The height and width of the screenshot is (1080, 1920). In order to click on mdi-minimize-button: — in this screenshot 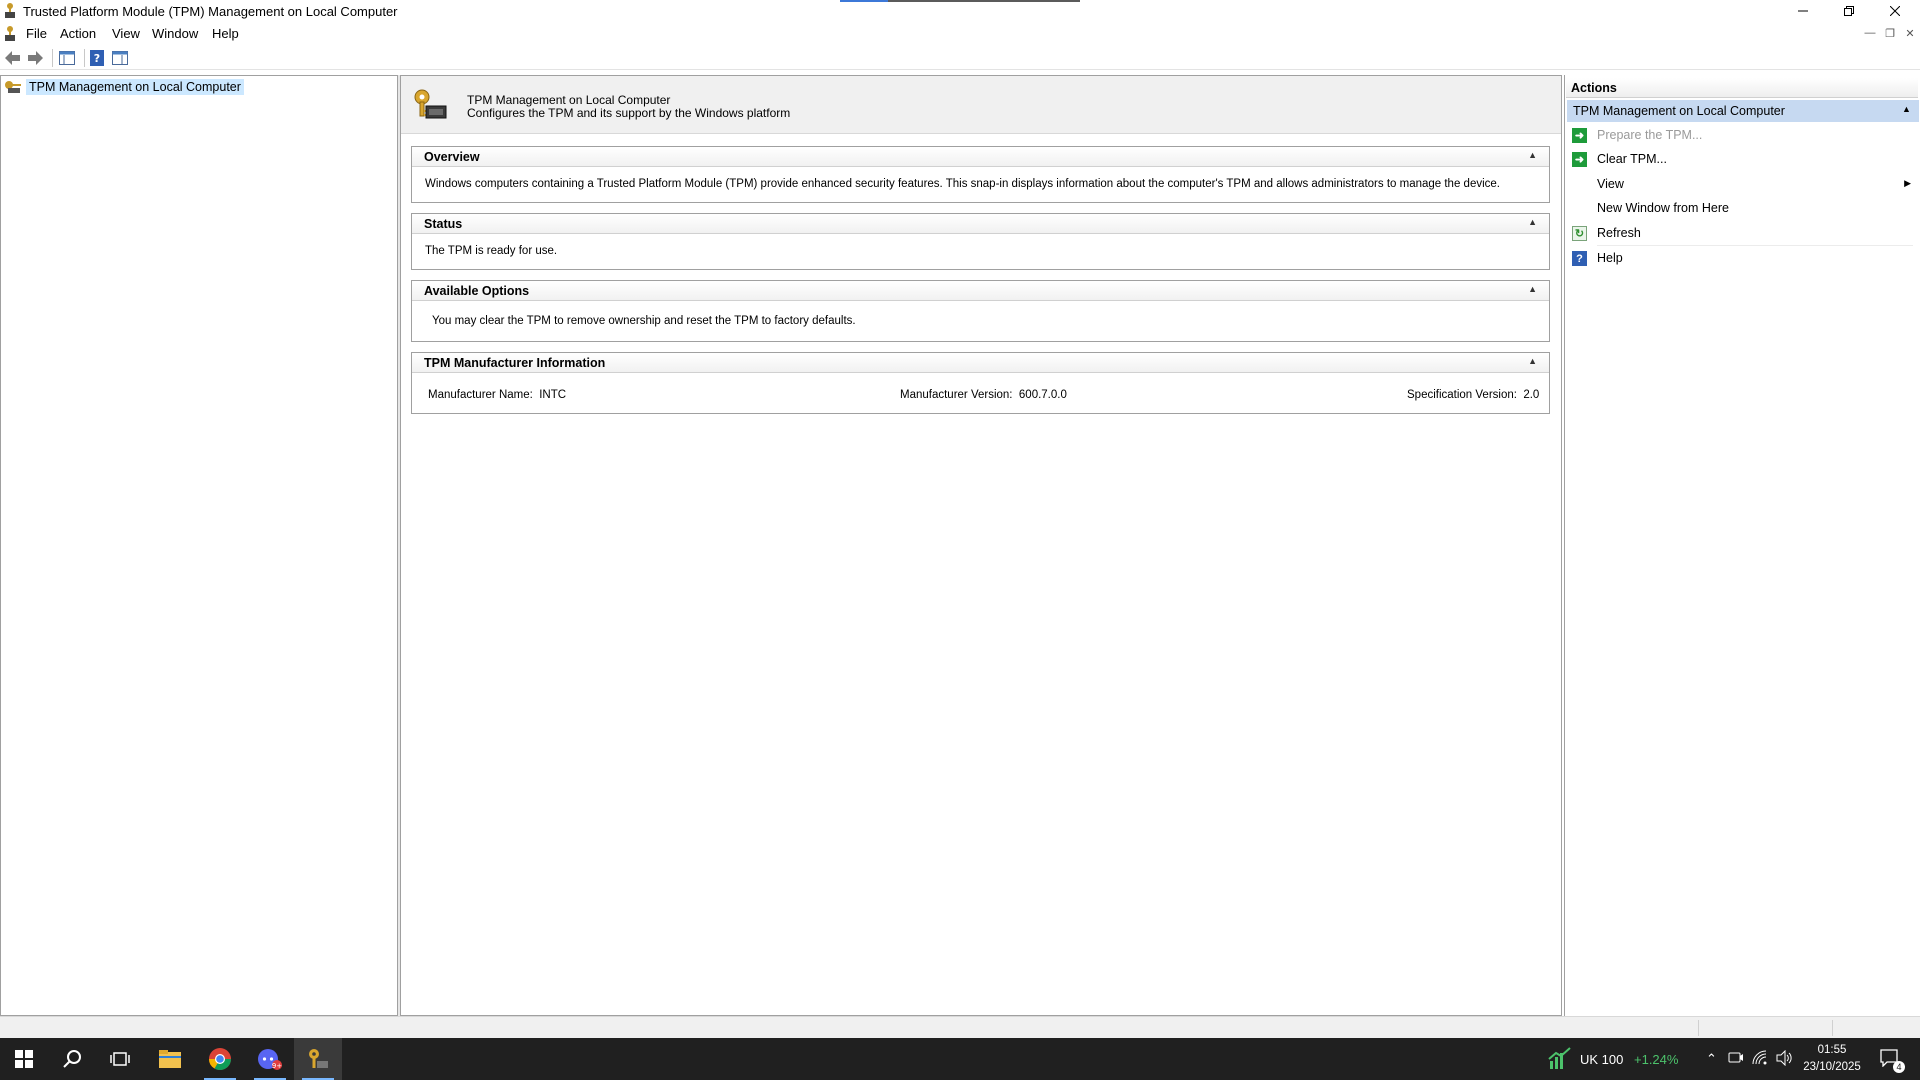, I will do `click(1870, 33)`.